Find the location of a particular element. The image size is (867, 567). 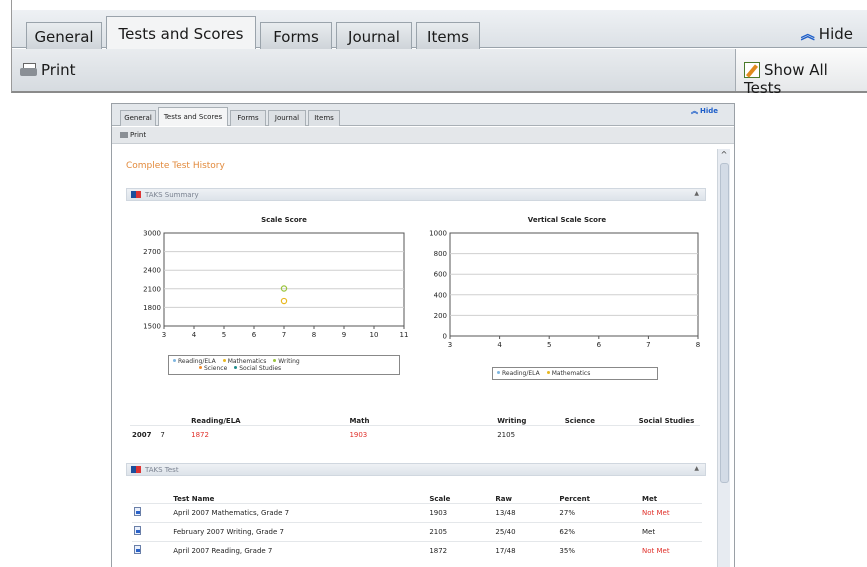

column-header: Science is located at coordinates (579, 420).